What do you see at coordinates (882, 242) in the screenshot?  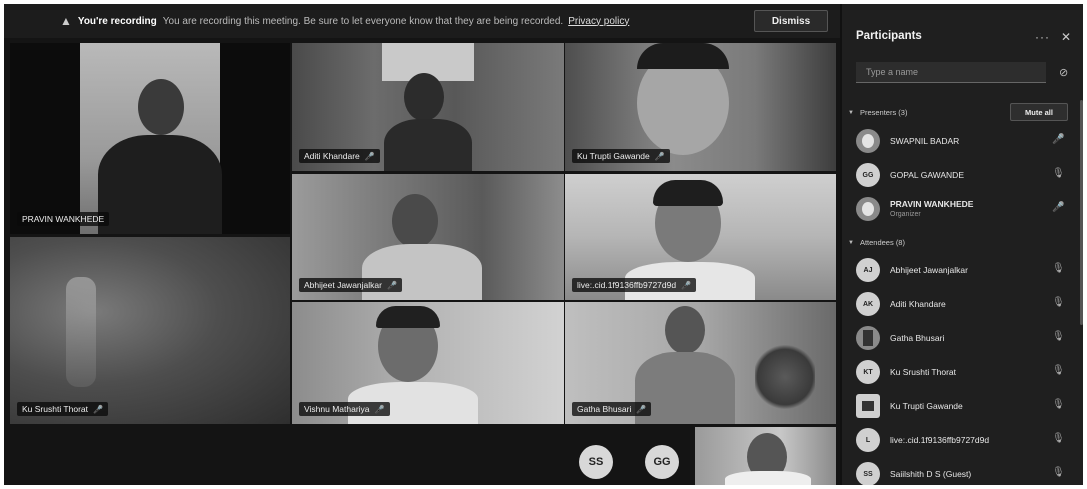 I see `attendees-label: Attendees (8)` at bounding box center [882, 242].